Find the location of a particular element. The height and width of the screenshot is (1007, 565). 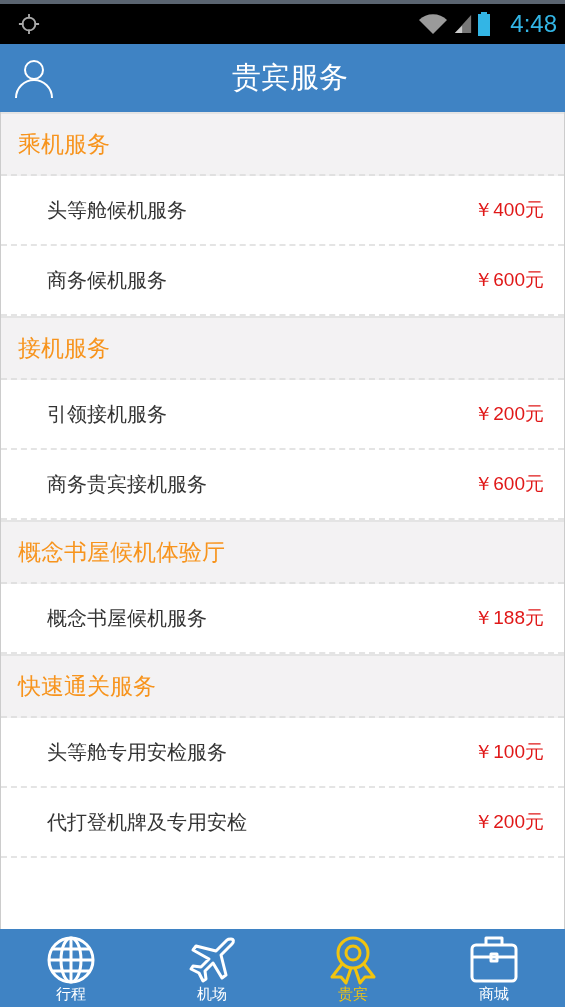

tab: 行程 is located at coordinates (71, 968).